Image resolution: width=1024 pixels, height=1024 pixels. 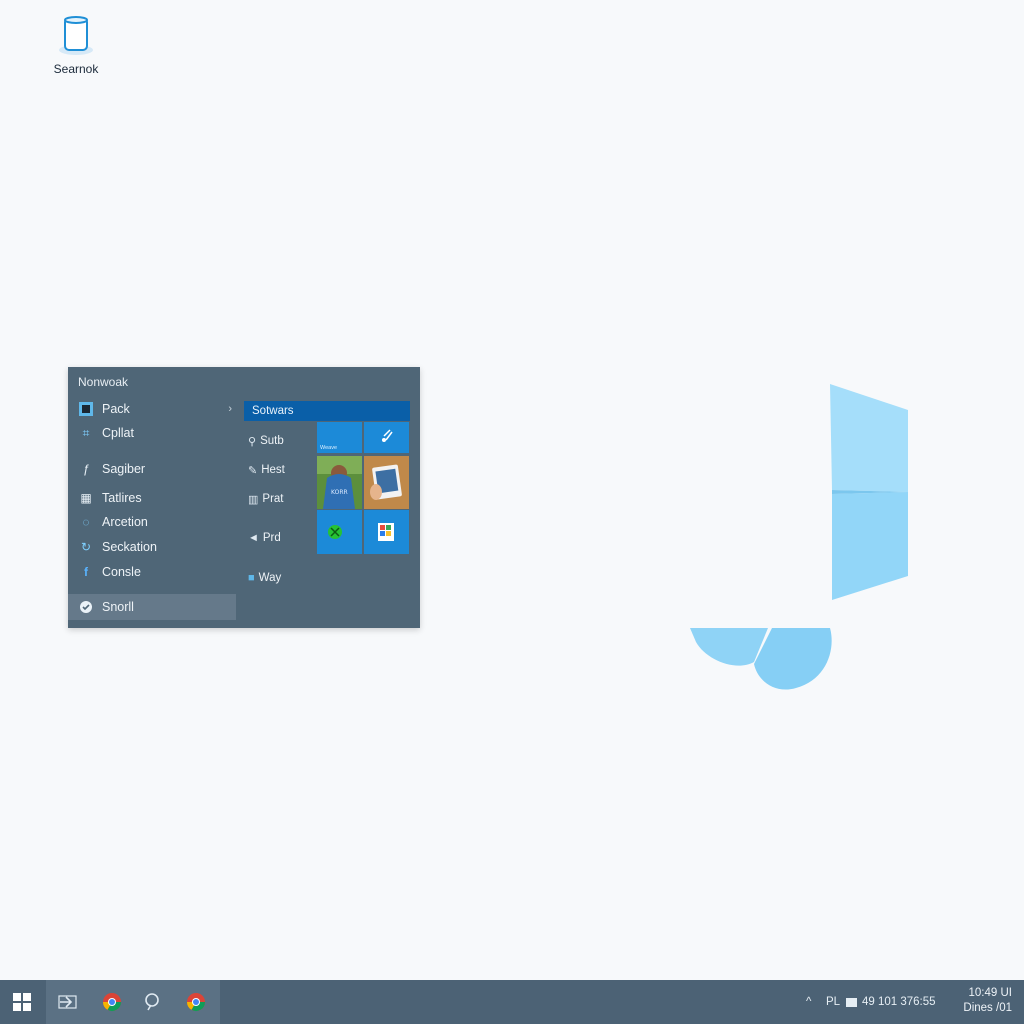 I want to click on check-circle-icon, so click(x=86, y=607).